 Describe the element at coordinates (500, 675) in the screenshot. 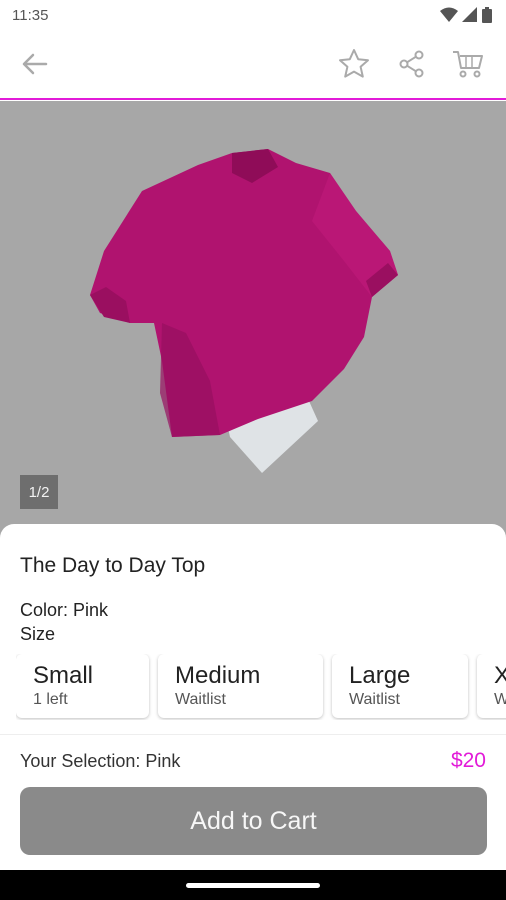

I see `size-name: X` at that location.